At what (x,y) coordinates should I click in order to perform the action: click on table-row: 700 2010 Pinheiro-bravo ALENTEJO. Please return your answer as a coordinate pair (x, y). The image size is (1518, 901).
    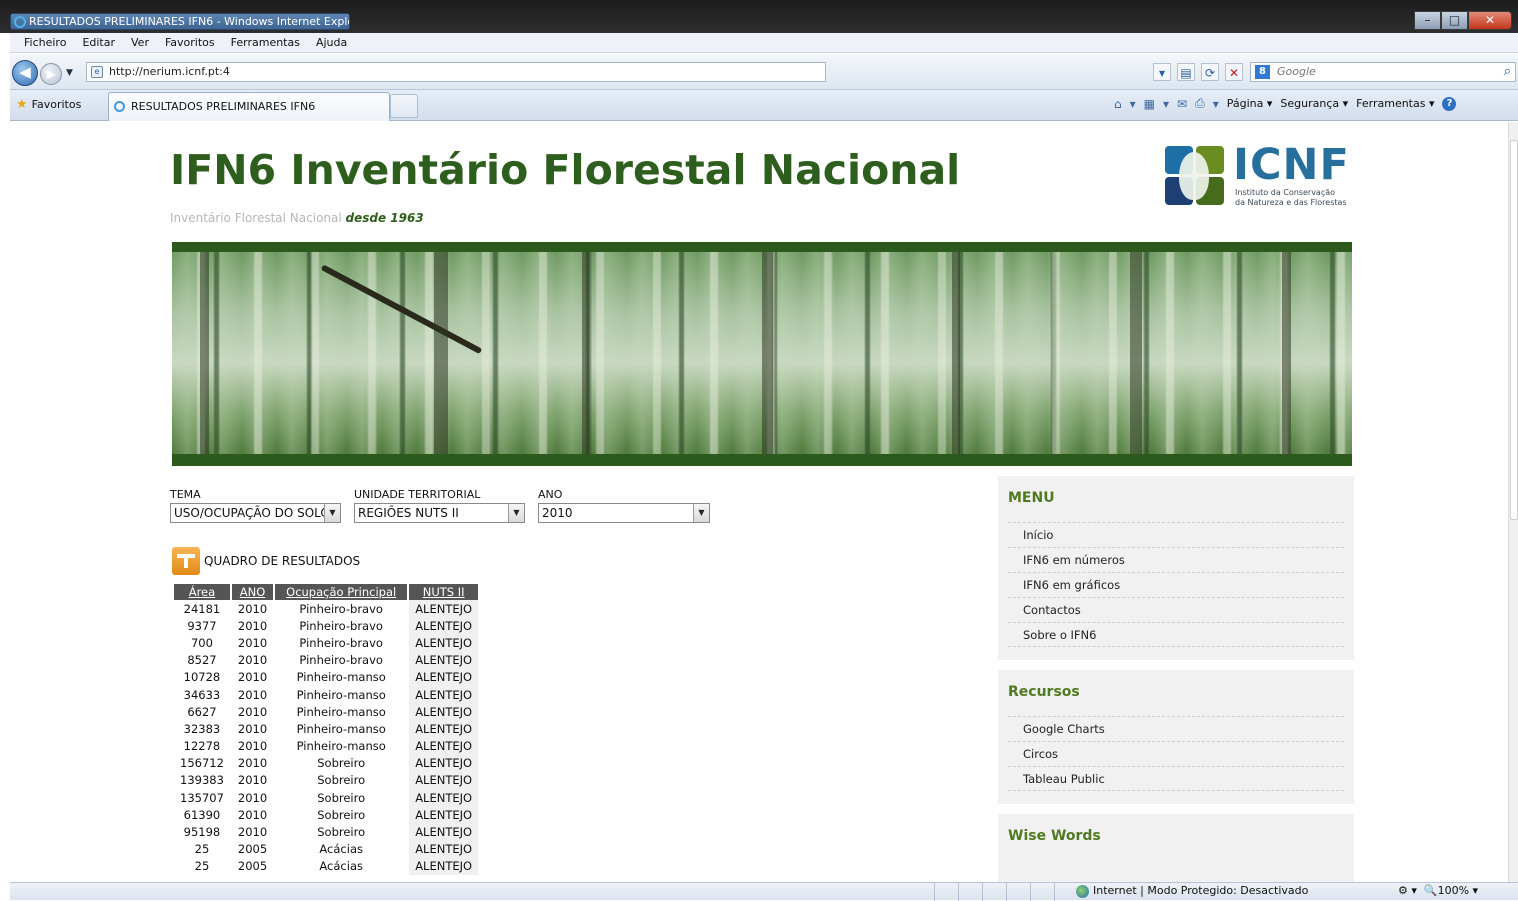
    Looking at the image, I should click on (327, 643).